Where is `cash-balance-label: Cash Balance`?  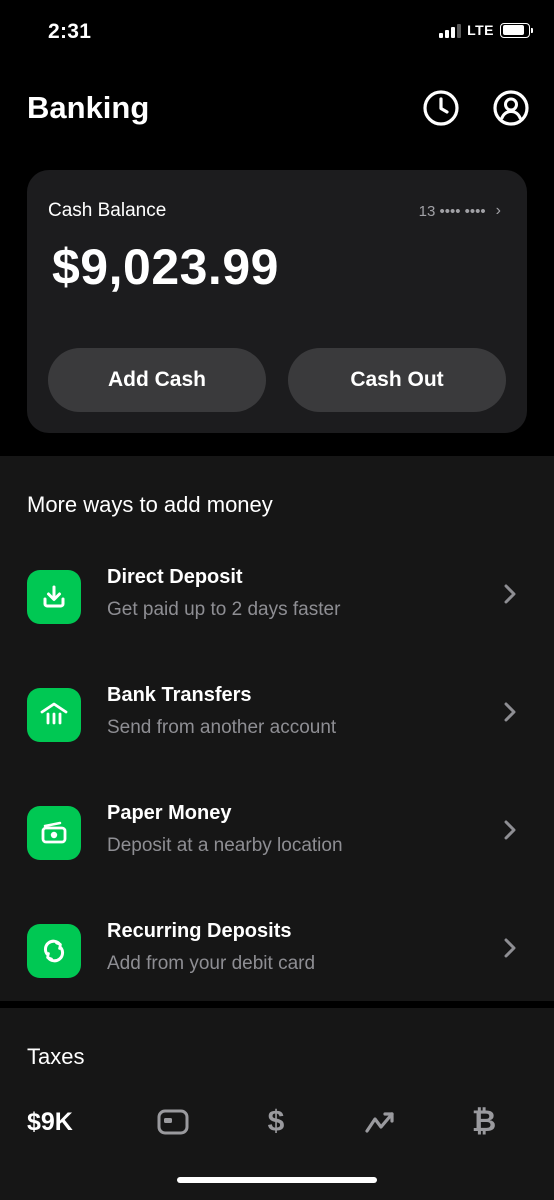 cash-balance-label: Cash Balance is located at coordinates (107, 210).